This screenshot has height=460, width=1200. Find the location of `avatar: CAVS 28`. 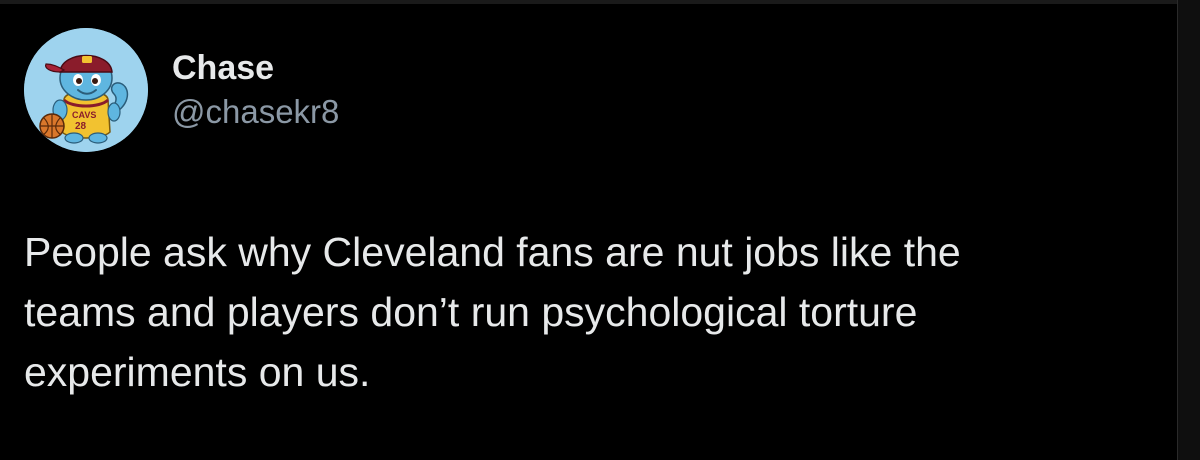

avatar: CAVS 28 is located at coordinates (86, 90).